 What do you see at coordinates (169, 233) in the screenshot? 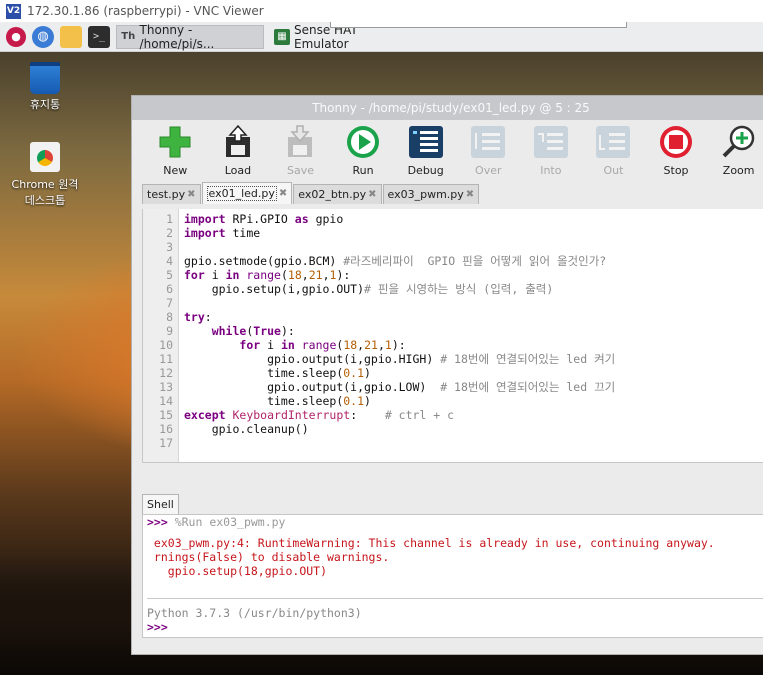
I see `line-number: 2` at bounding box center [169, 233].